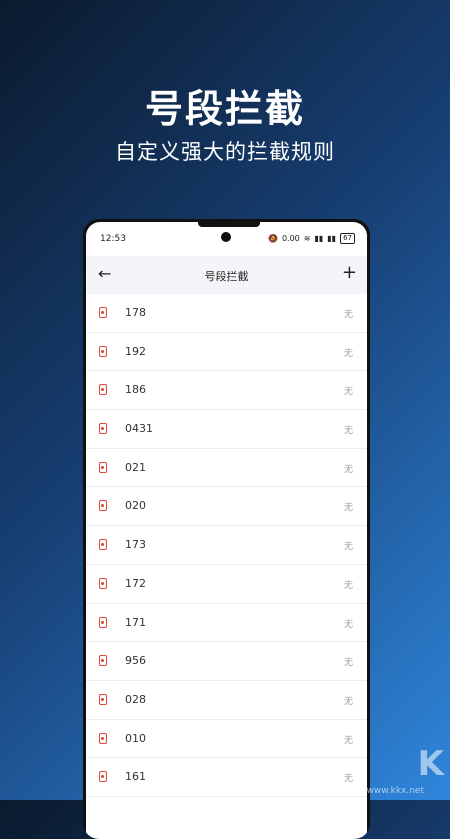 The height and width of the screenshot is (839, 450). I want to click on list-item: 178 无, so click(226, 313).